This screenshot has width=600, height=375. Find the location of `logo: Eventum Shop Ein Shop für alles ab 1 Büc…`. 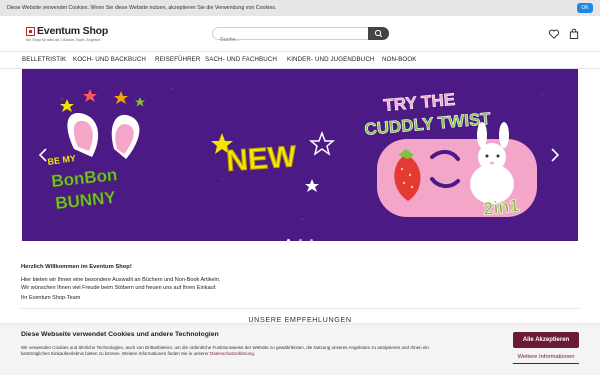

logo: Eventum Shop Ein Shop für alles ab 1 Büc… is located at coordinates (86, 35).